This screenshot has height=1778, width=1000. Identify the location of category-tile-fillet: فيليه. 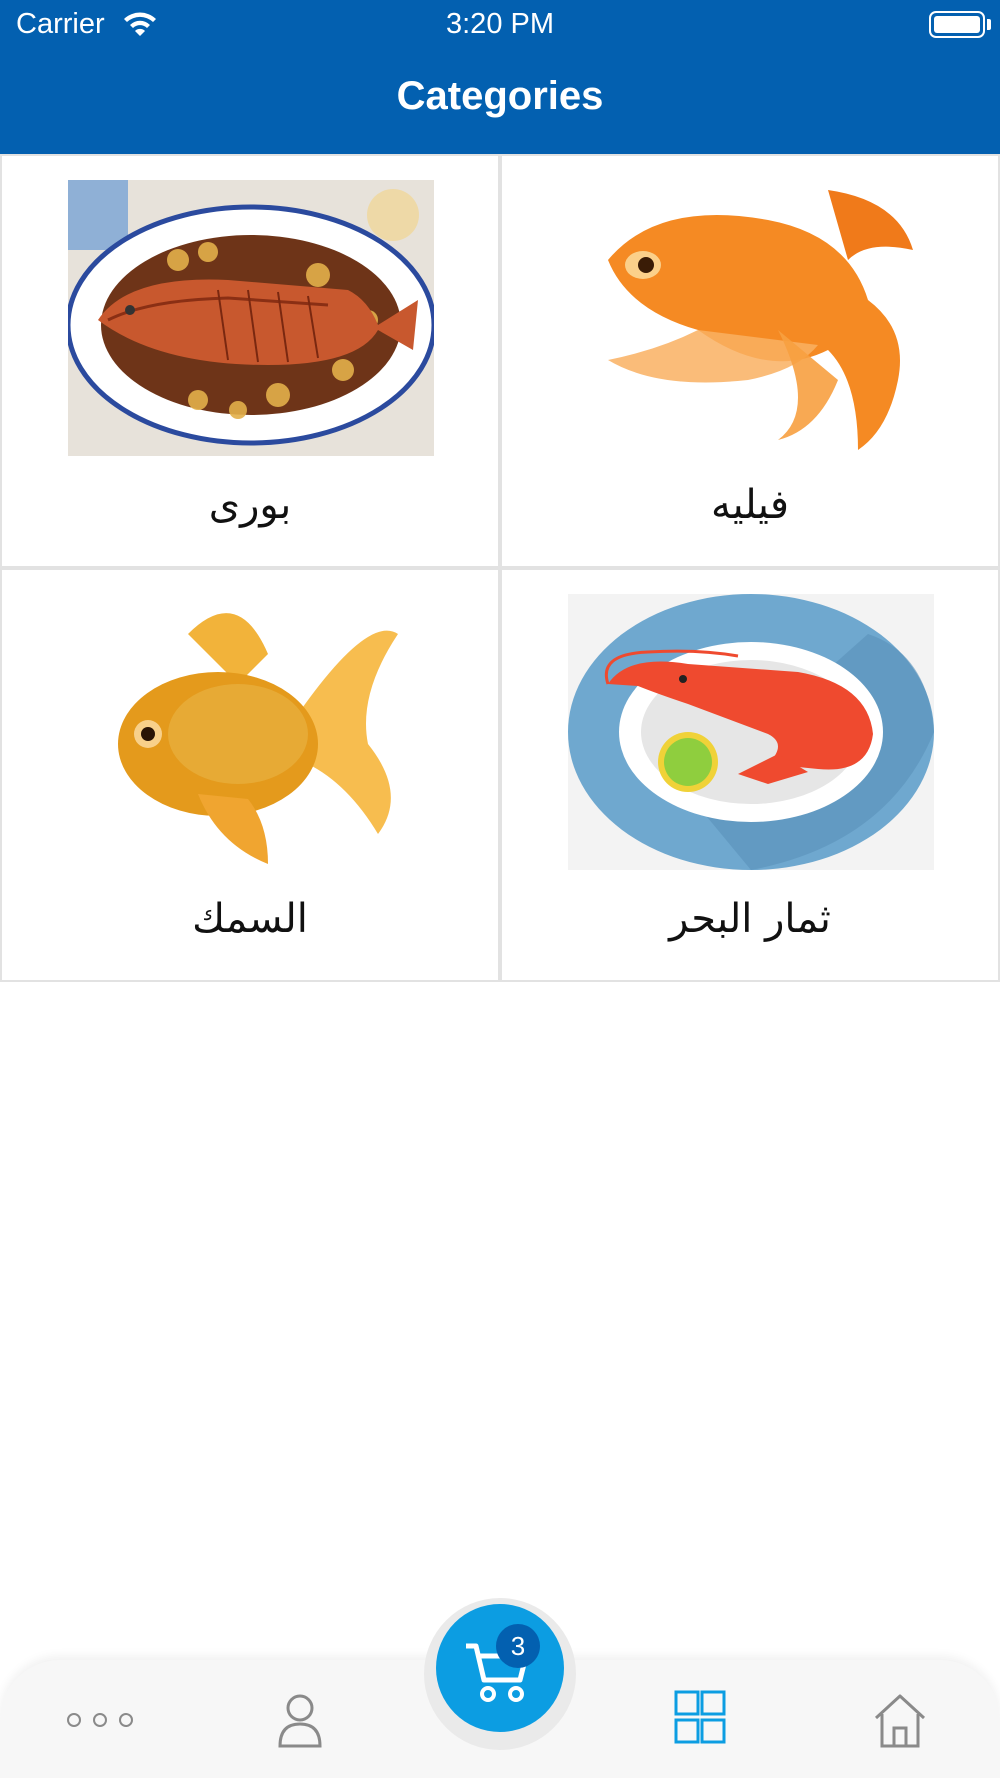
(750, 361).